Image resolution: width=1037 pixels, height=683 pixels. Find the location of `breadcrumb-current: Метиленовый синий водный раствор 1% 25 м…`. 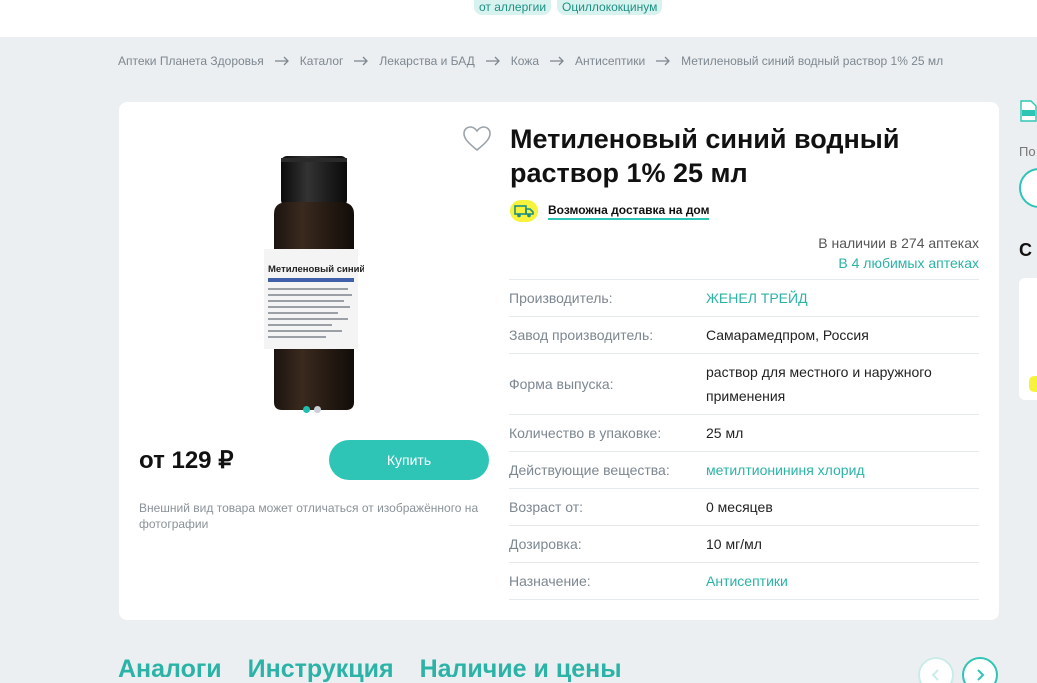

breadcrumb-current: Метиленовый синий водный раствор 1% 25 м… is located at coordinates (812, 61).